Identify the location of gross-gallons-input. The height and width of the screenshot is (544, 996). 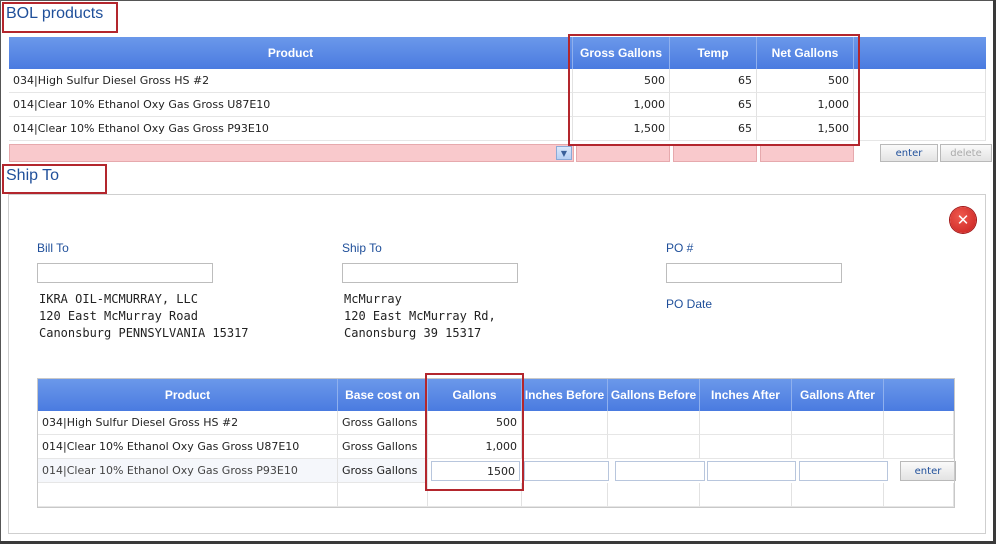
(623, 153).